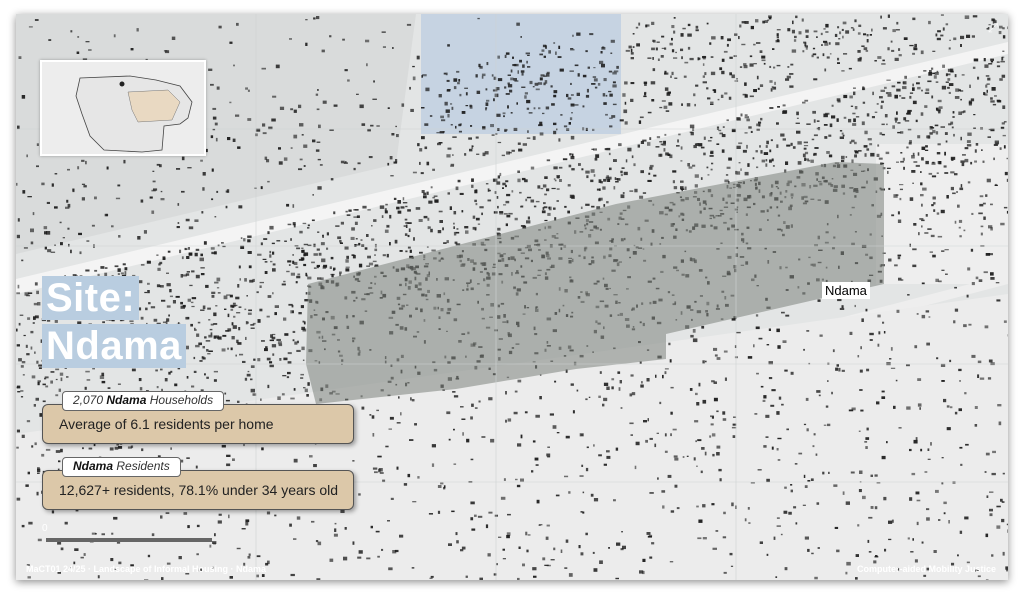 The height and width of the screenshot is (597, 1024). I want to click on place-label: Ndama, so click(846, 290).